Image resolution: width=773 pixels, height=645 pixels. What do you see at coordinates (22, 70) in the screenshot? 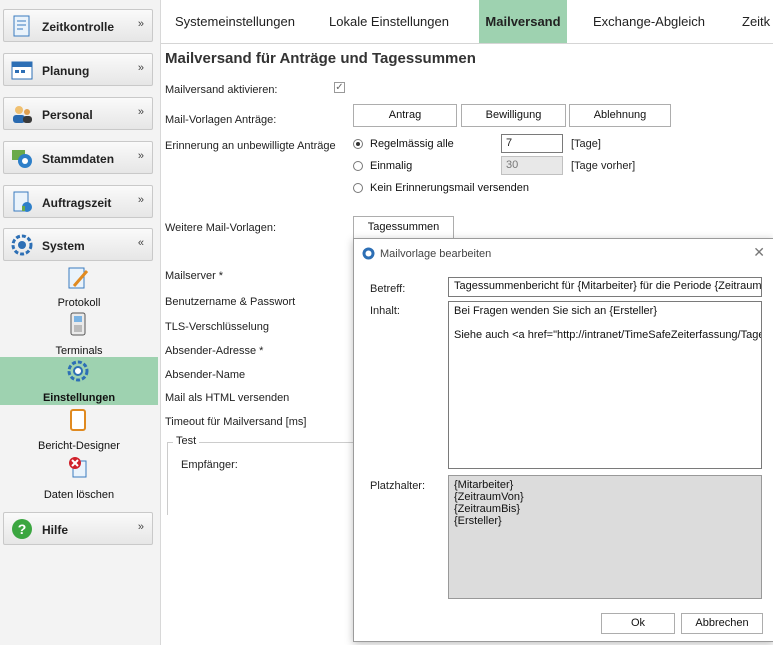
I see `calendar-icon` at bounding box center [22, 70].